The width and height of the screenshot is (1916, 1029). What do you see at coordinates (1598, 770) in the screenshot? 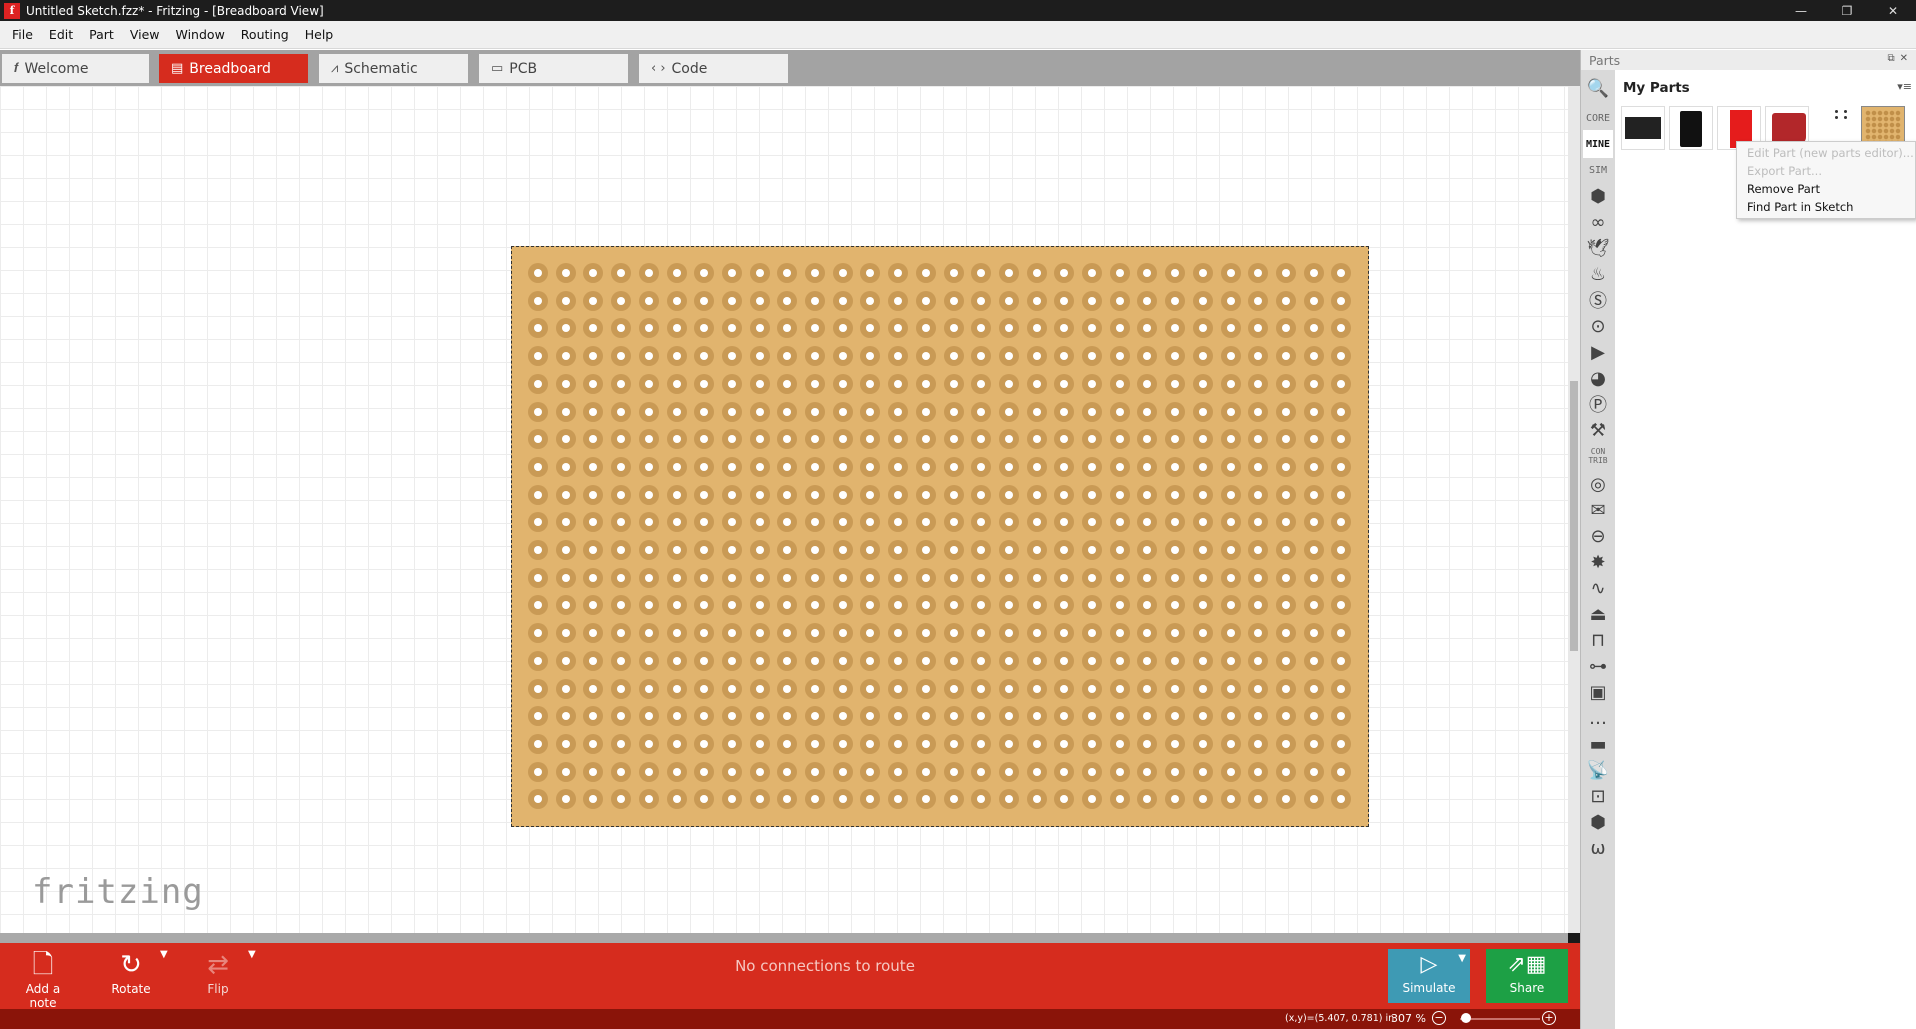
I see `antenna-icon: 📡` at bounding box center [1598, 770].